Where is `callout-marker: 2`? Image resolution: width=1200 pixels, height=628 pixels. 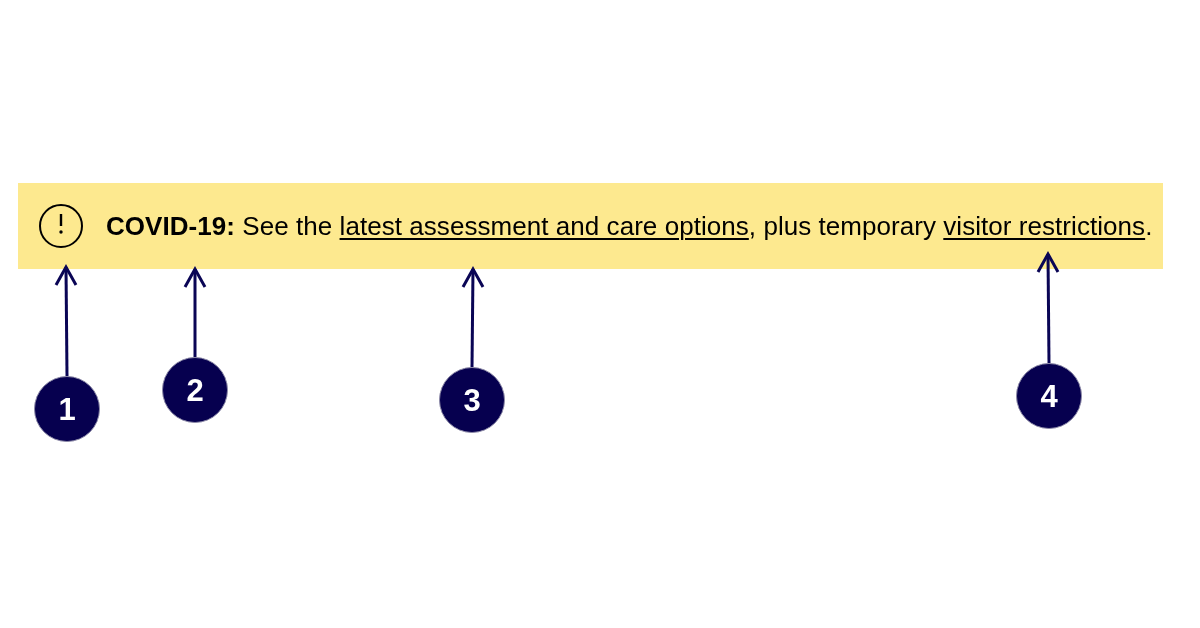 callout-marker: 2 is located at coordinates (195, 390).